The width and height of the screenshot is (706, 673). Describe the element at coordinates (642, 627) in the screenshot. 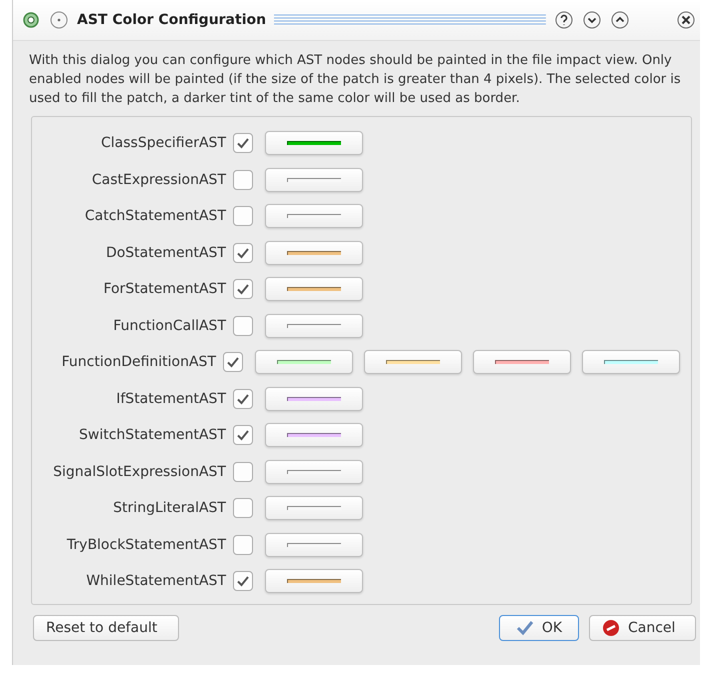

I see `cancel-button: Cancel` at that location.